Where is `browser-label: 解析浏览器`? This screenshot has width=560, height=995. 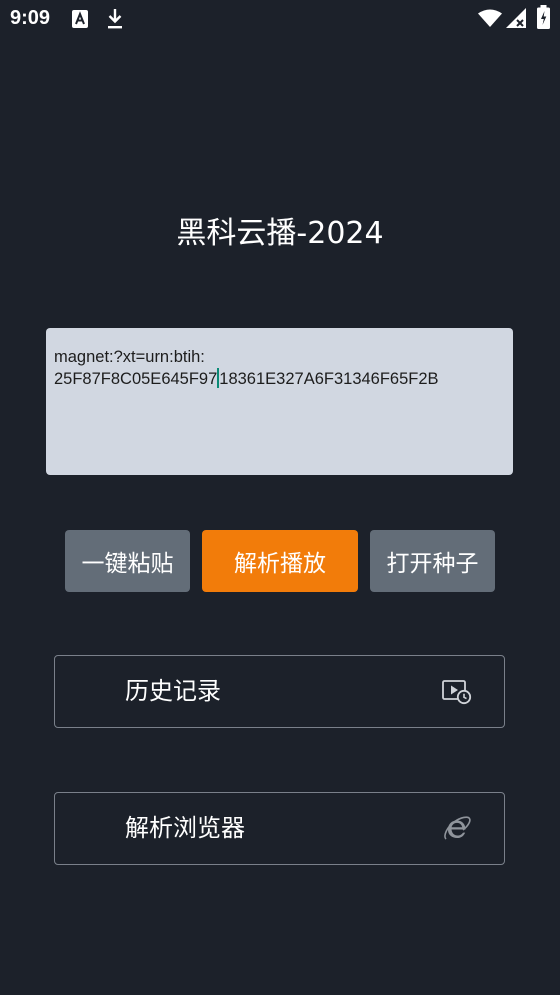
browser-label: 解析浏览器 is located at coordinates (185, 828).